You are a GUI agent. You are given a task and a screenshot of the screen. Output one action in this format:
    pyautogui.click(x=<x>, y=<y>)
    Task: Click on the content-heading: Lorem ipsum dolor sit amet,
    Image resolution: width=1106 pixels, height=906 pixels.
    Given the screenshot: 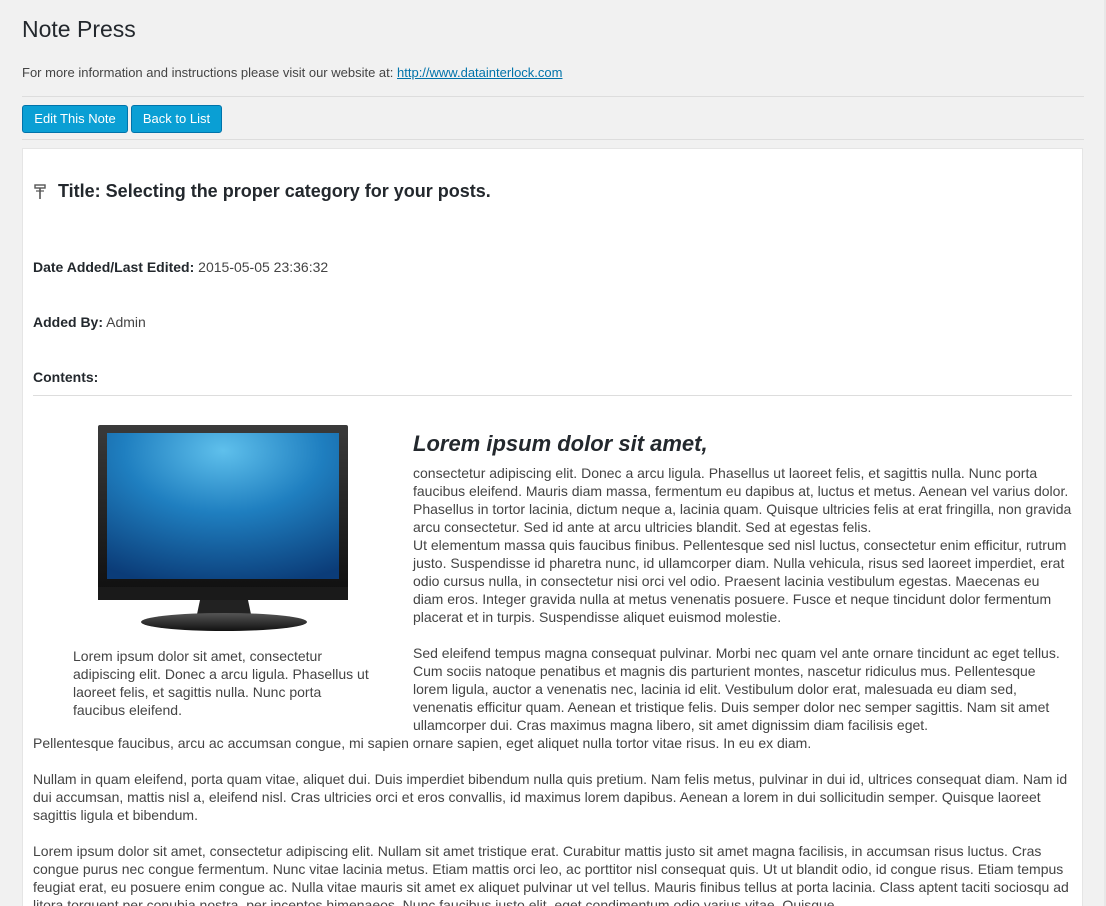 What is the action you would take?
    pyautogui.click(x=560, y=443)
    